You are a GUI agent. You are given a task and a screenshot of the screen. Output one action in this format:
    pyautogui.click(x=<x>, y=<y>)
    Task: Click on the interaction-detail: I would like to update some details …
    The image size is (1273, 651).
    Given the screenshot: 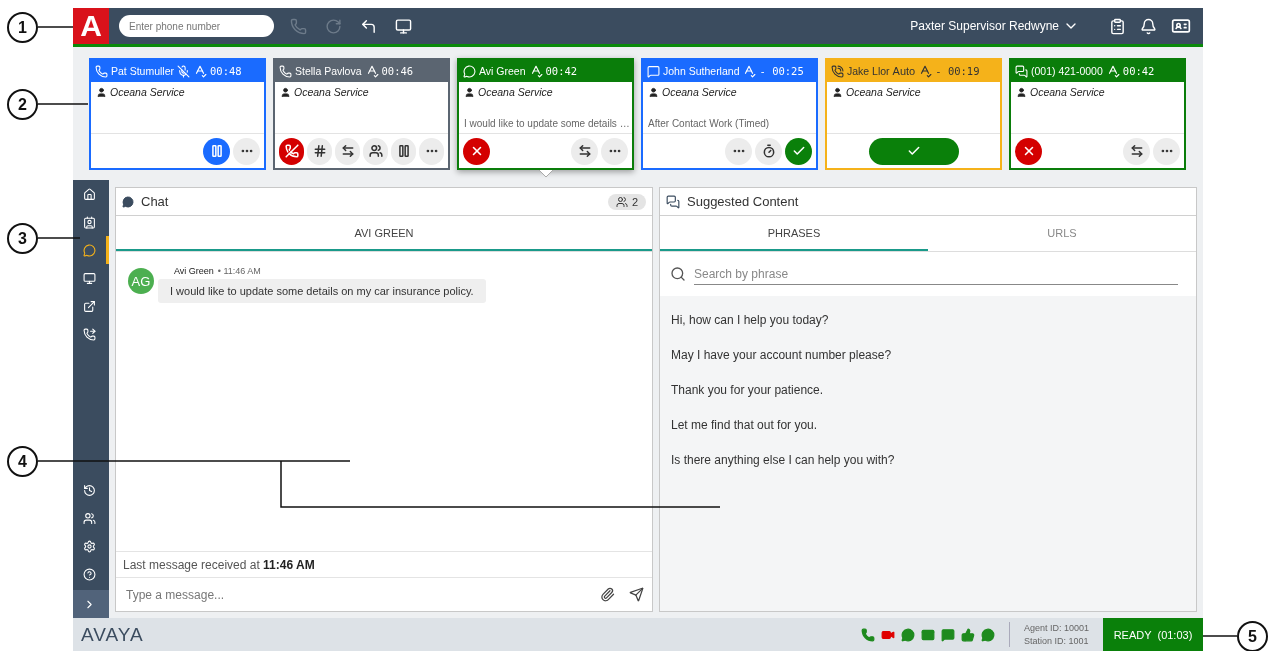 What is the action you would take?
    pyautogui.click(x=545, y=123)
    